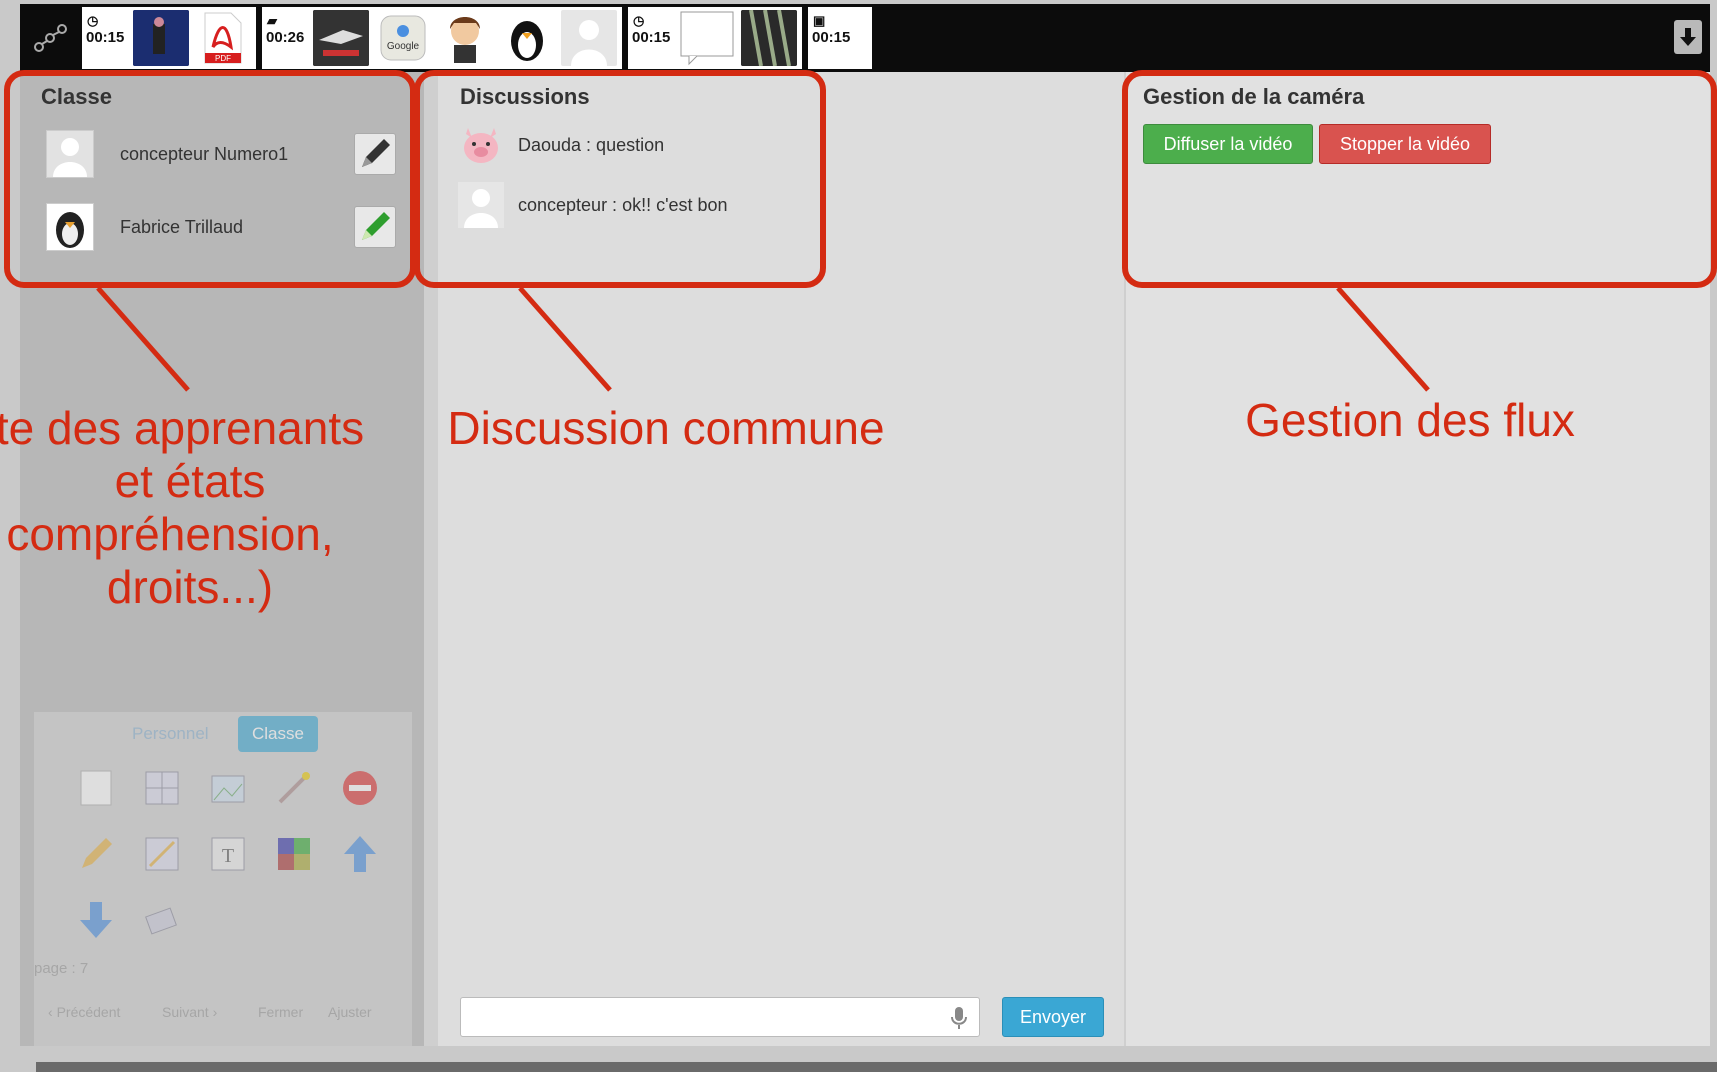 The height and width of the screenshot is (1072, 1717). What do you see at coordinates (170, 734) in the screenshot?
I see `tab-personnel: Personnel` at bounding box center [170, 734].